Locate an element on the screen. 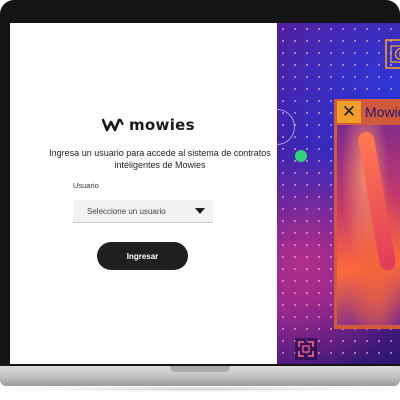 Image resolution: width=400 pixels, height=400 pixels. submit-button: Ingresar is located at coordinates (142, 256).